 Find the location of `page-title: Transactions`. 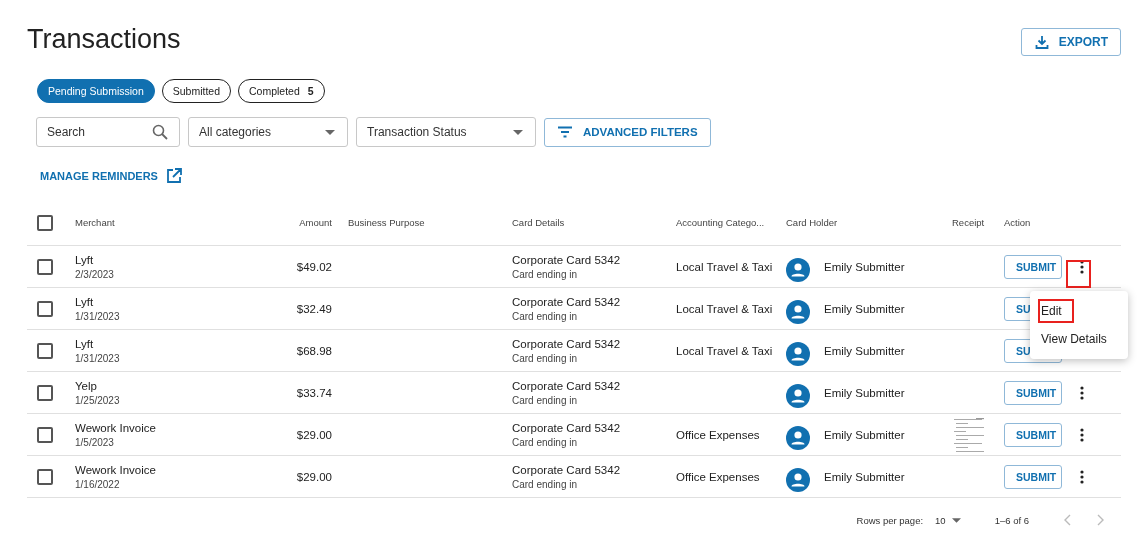

page-title: Transactions is located at coordinates (104, 39).